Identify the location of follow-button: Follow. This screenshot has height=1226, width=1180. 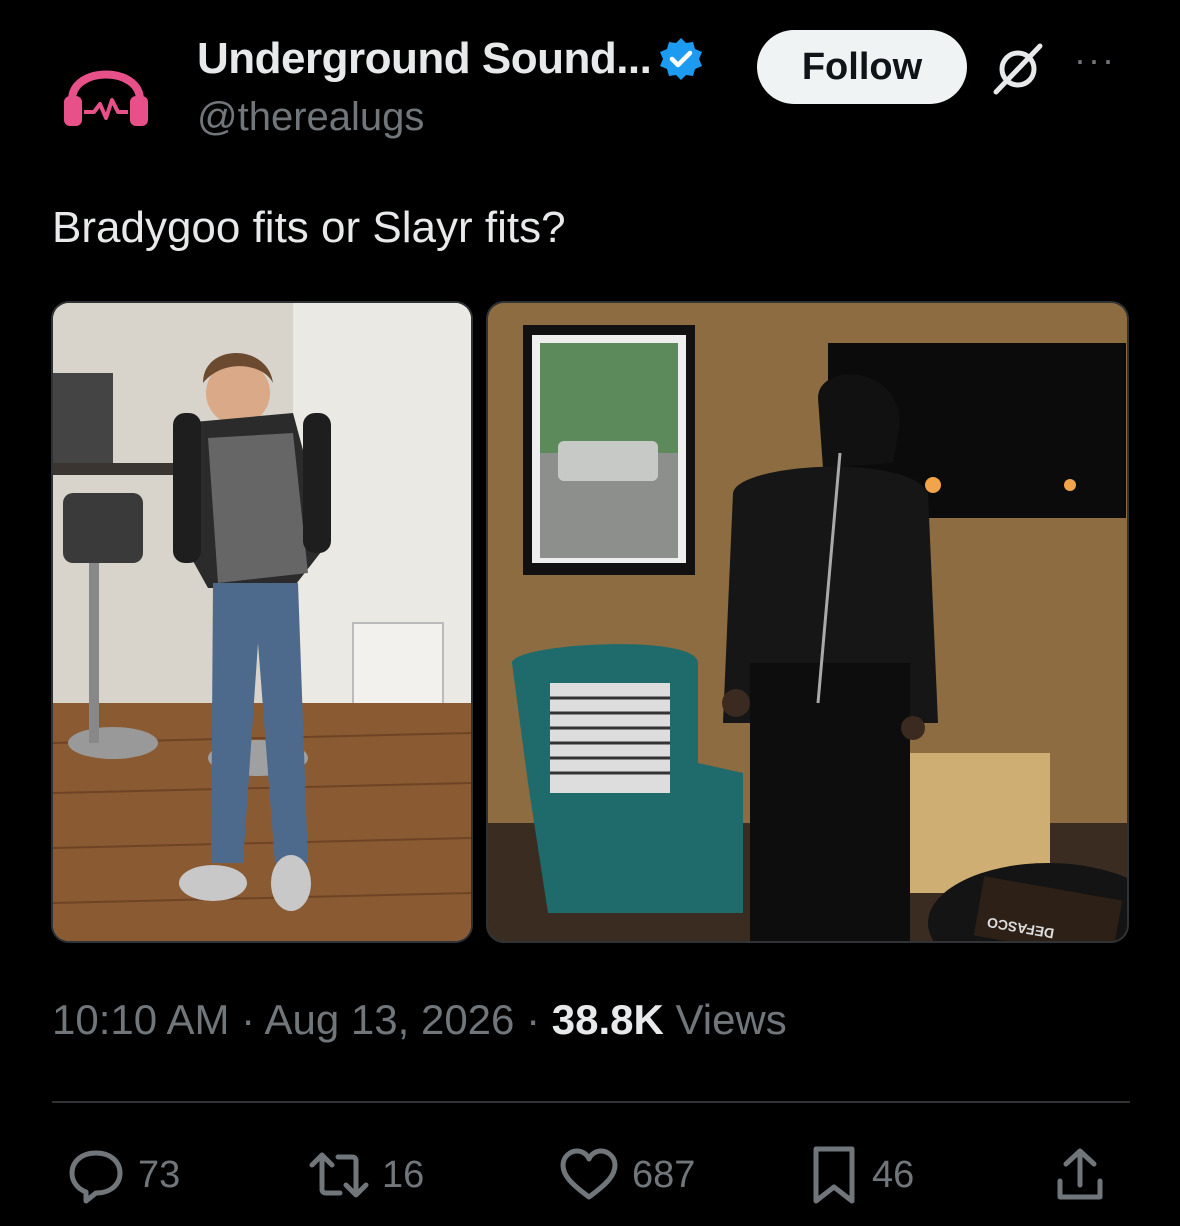
(862, 67).